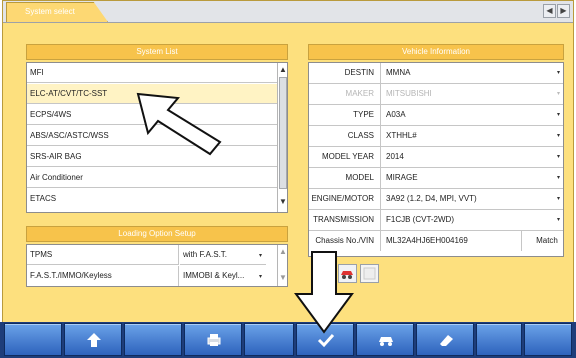 This screenshot has height=358, width=576. I want to click on field-value: F1CJB (CVT-2WD), so click(418, 220).